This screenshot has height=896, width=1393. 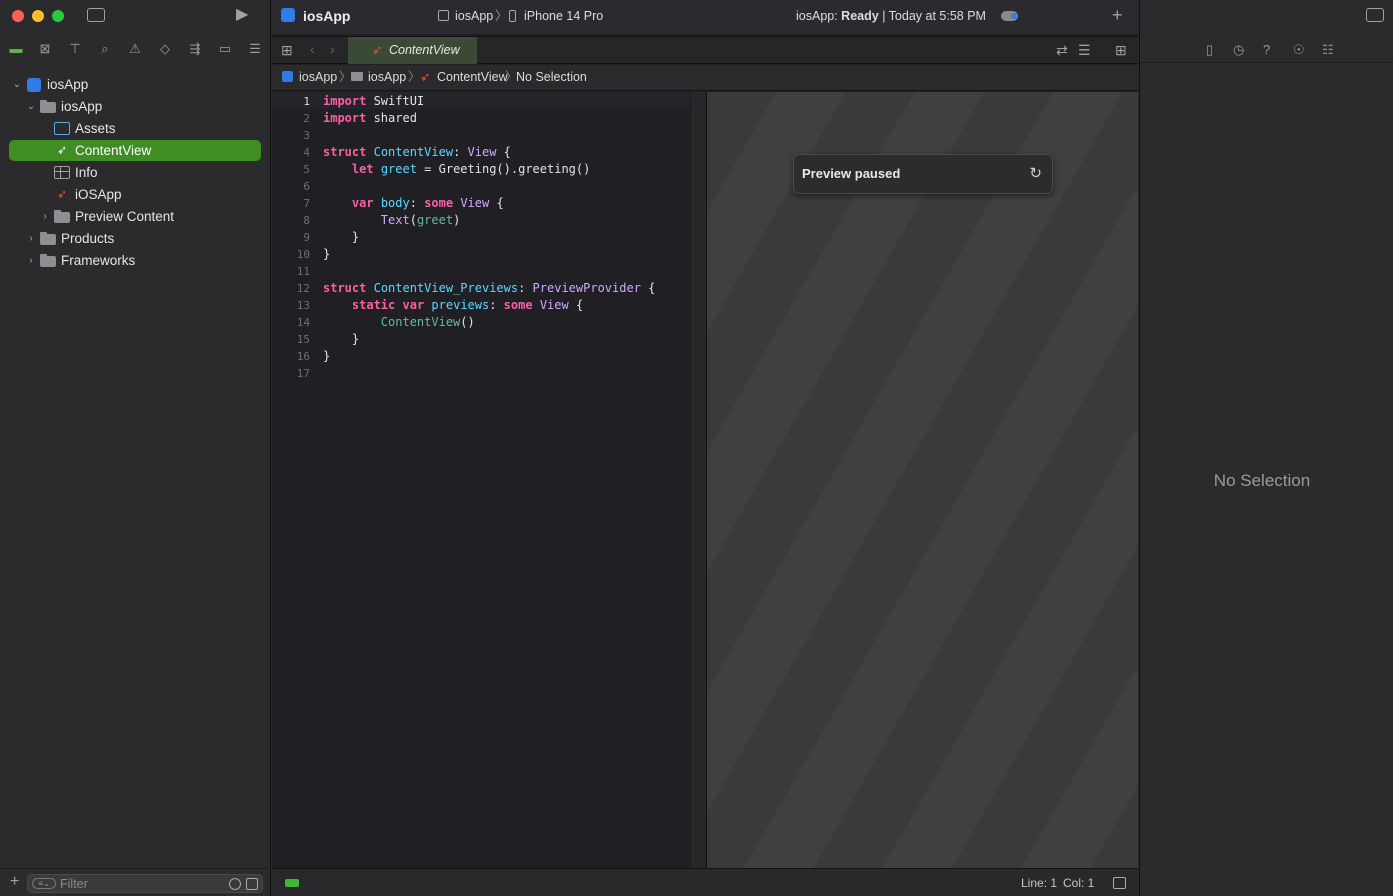 What do you see at coordinates (303, 322) in the screenshot?
I see `line-number: 14` at bounding box center [303, 322].